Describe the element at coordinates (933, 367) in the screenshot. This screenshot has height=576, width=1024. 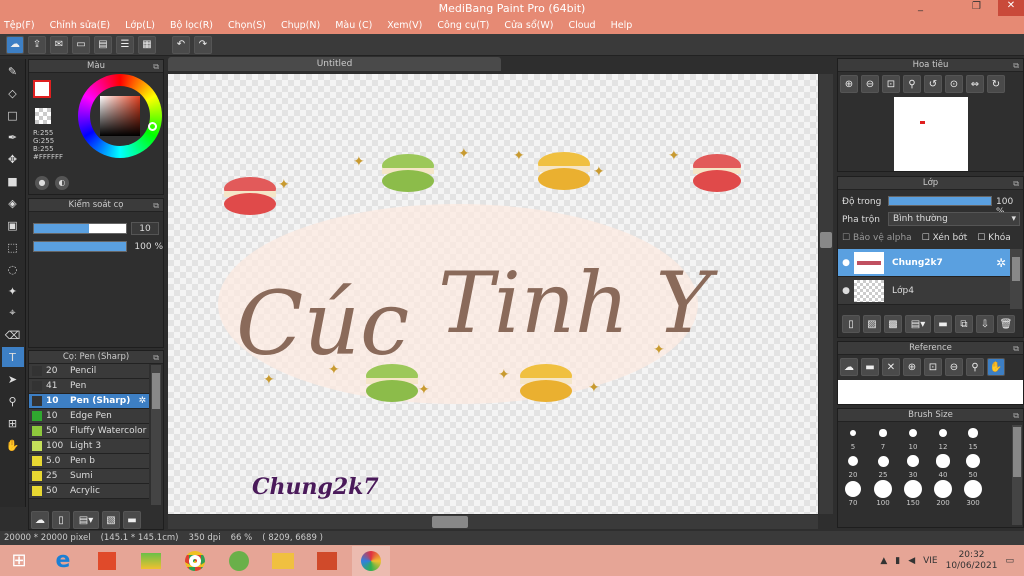
I see `reference-fit-icon: ⊡` at that location.